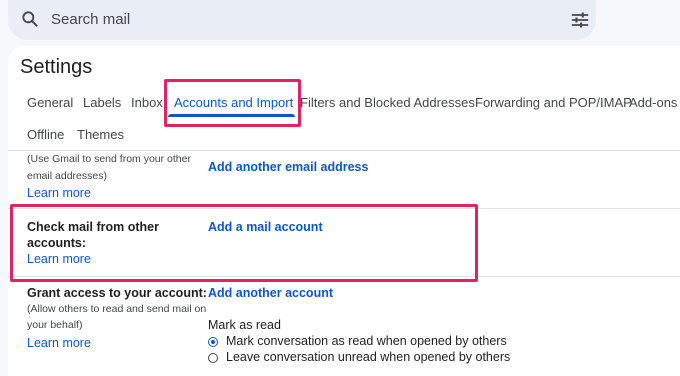 The height and width of the screenshot is (376, 680). I want to click on grant-access-learn-more-link: Learn more, so click(59, 343).